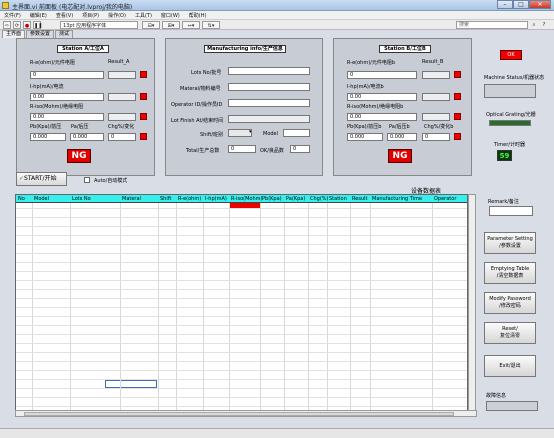  I want to click on close-button: ✕, so click(540, 4).